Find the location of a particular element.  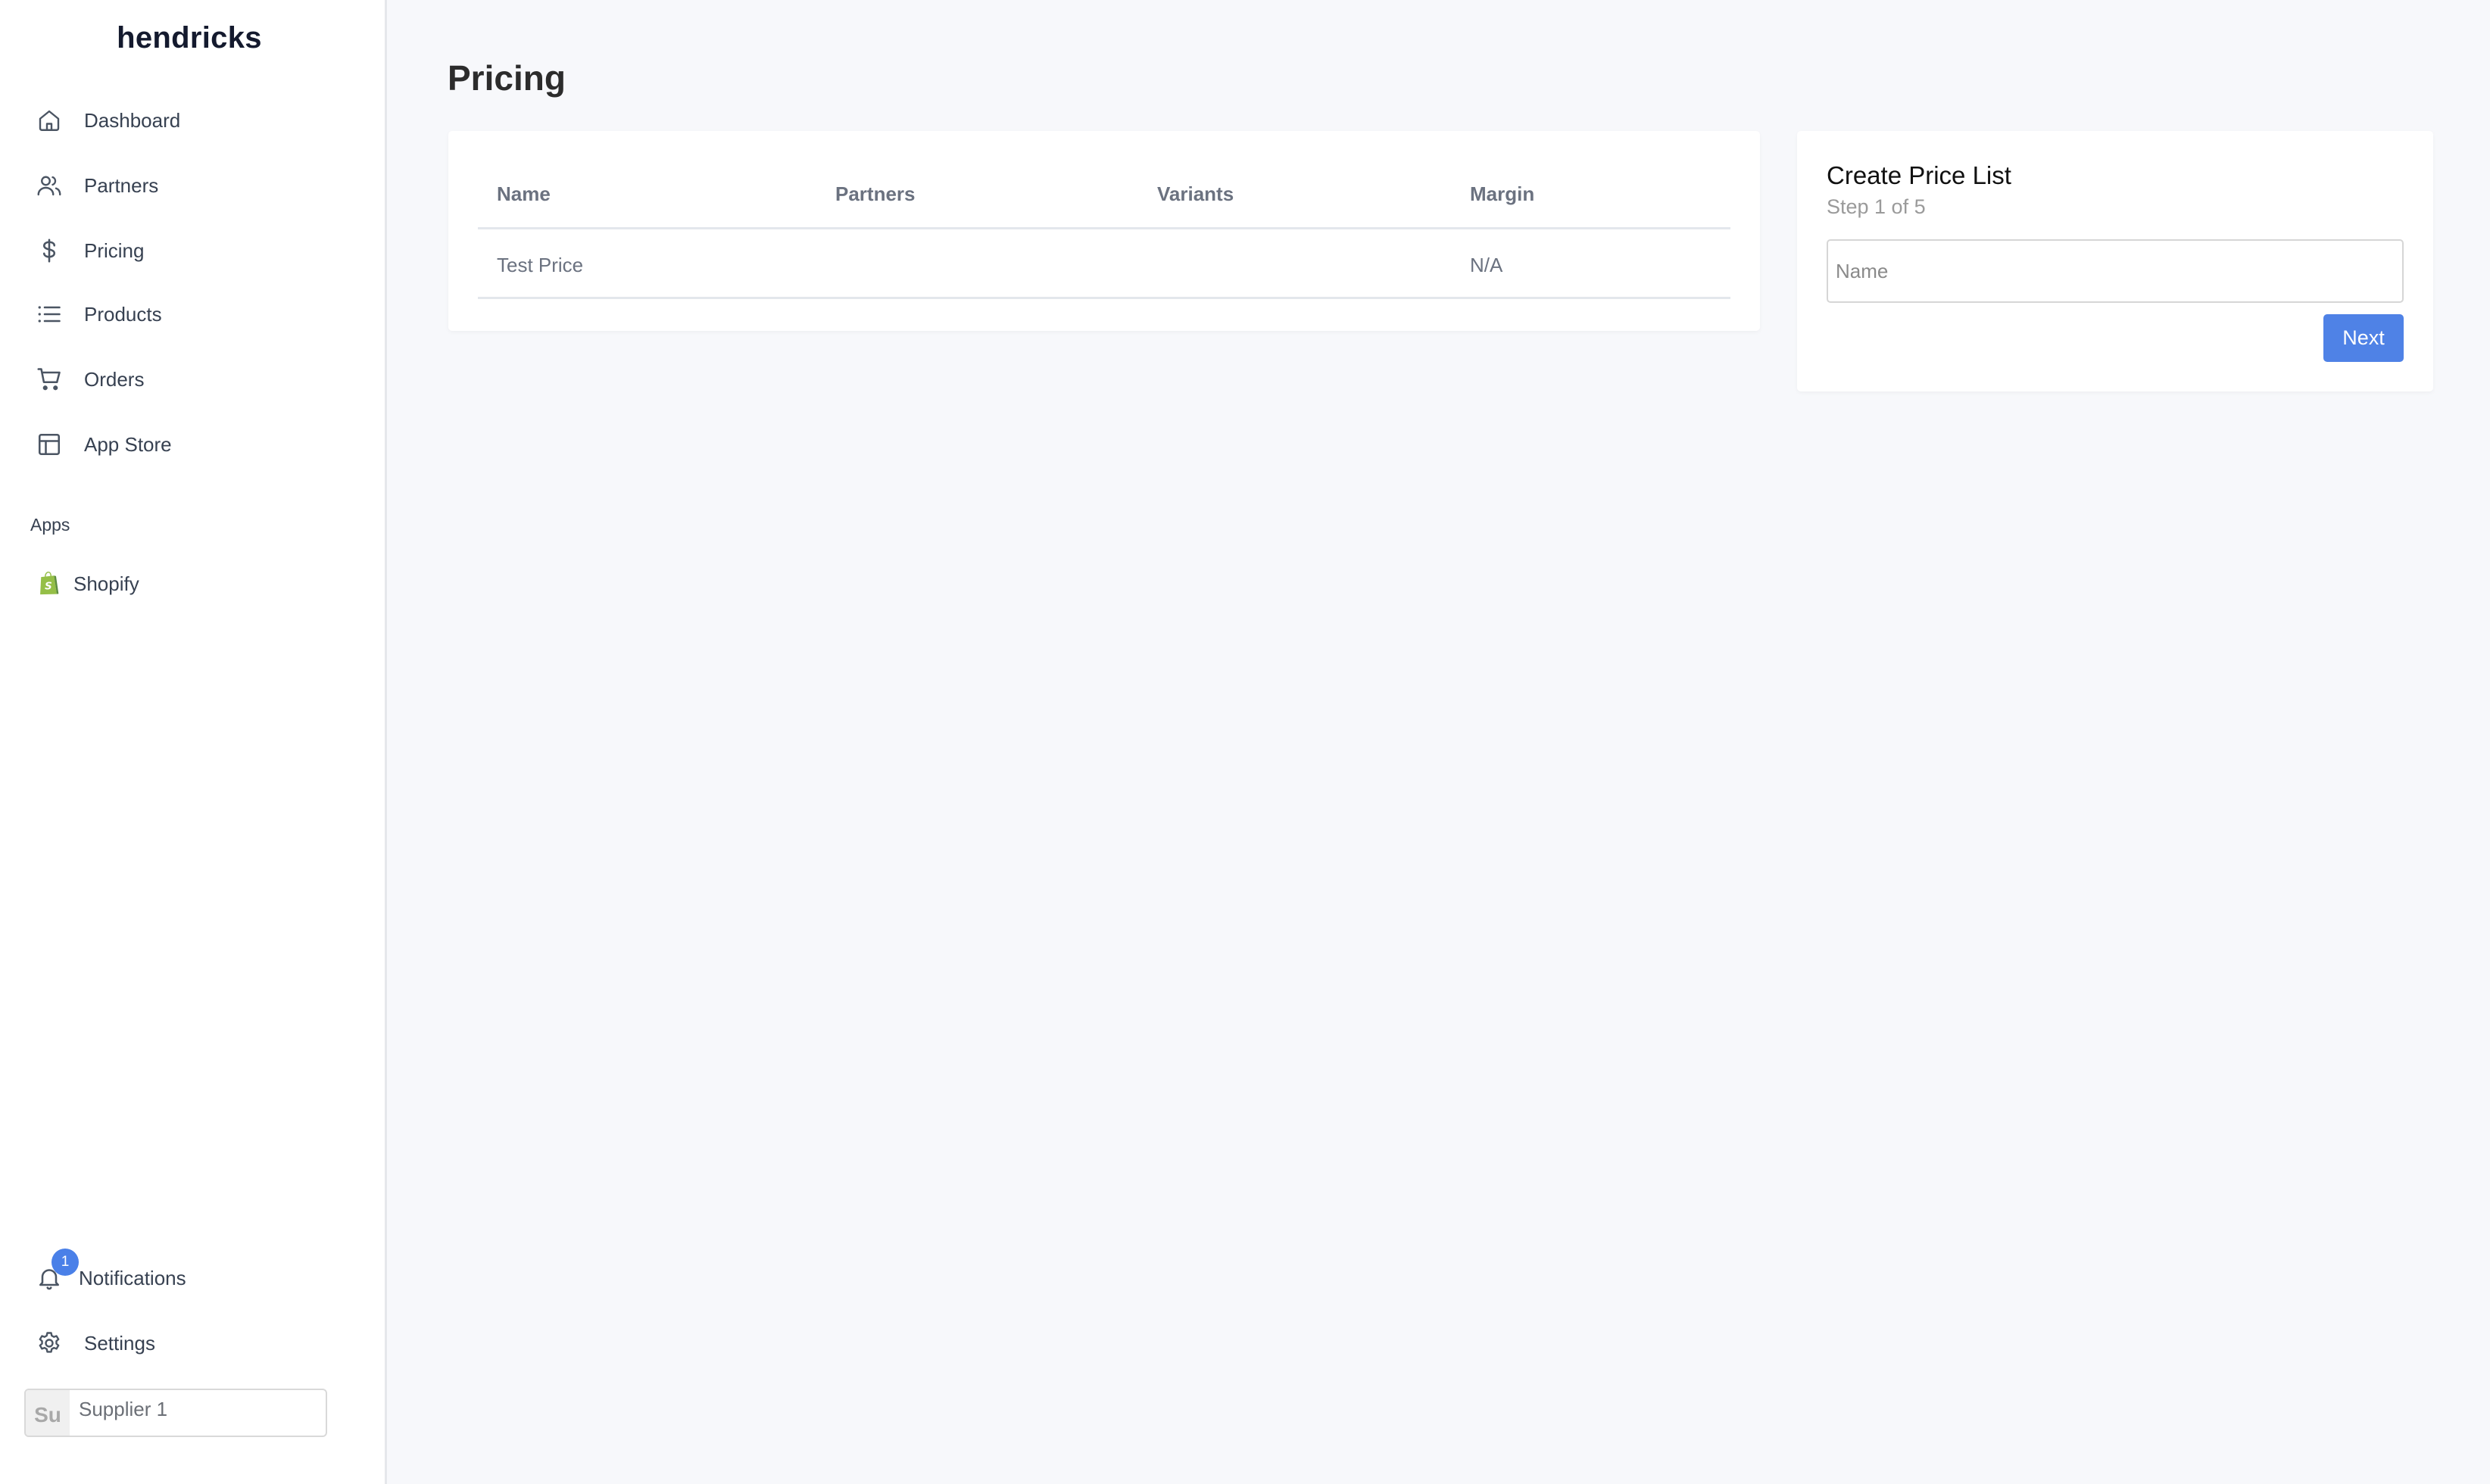

sidebar-item-label: Notifications is located at coordinates (132, 1277).